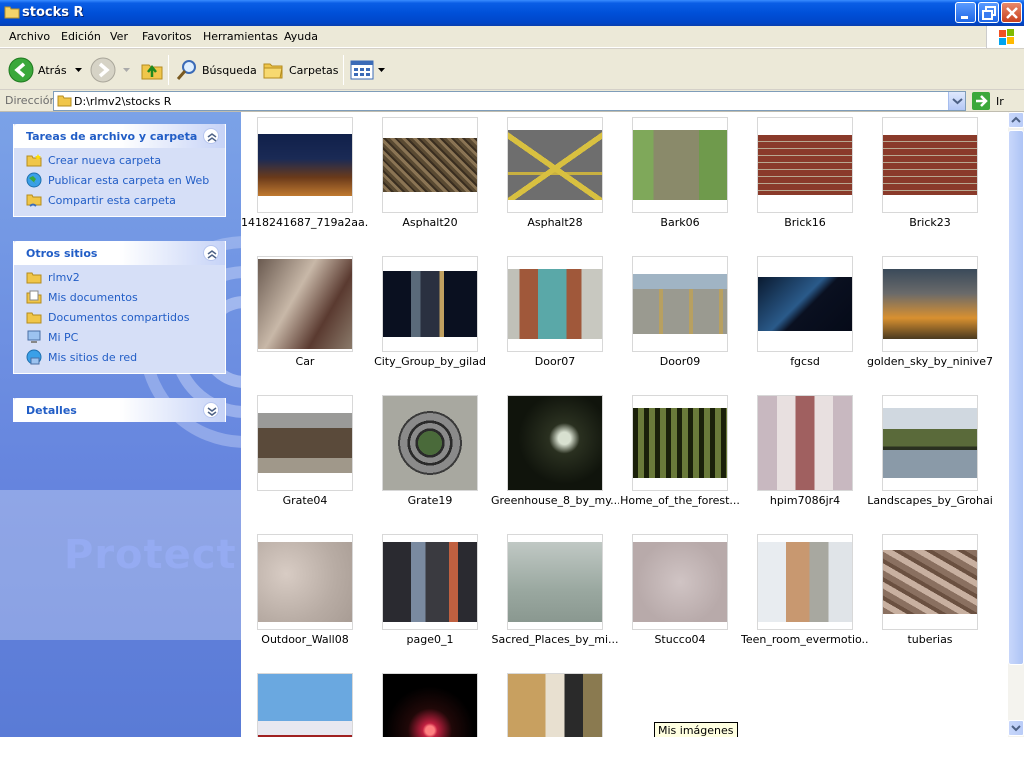 The image size is (1024, 768). I want to click on search-button: Búsqueda, so click(216, 70).